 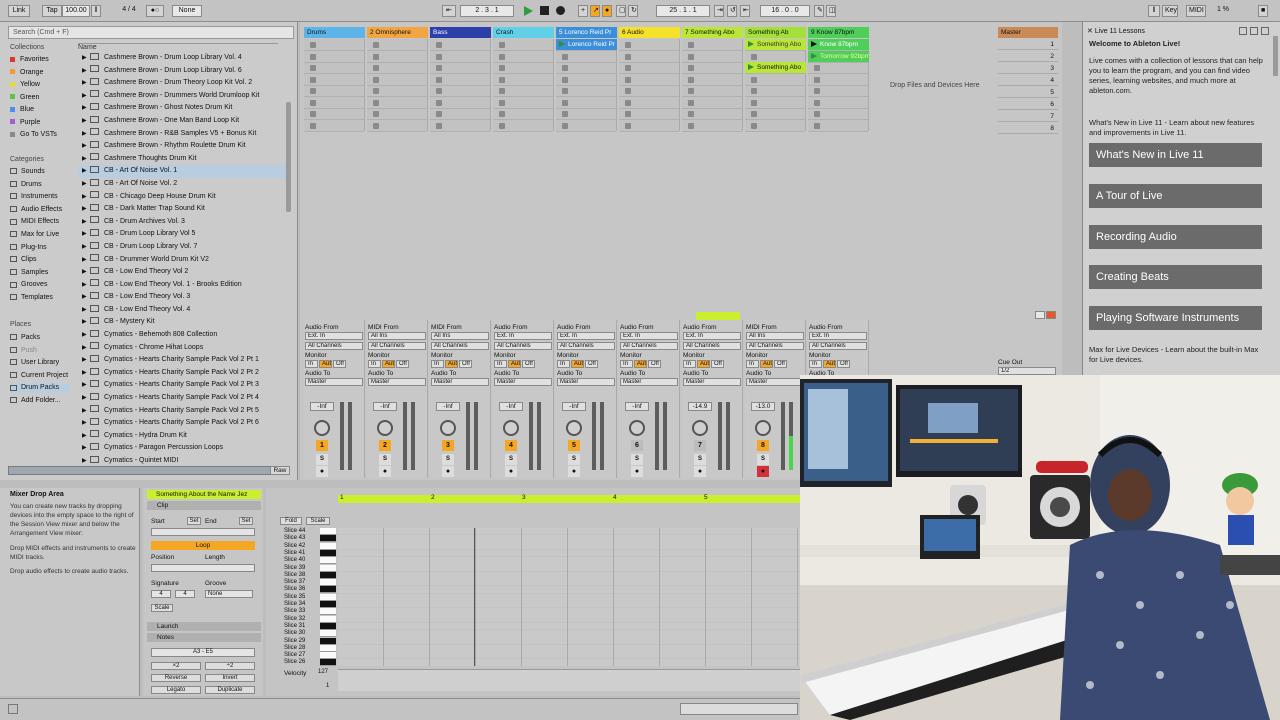 I want to click on scene-launch-icon, so click(x=1051, y=315).